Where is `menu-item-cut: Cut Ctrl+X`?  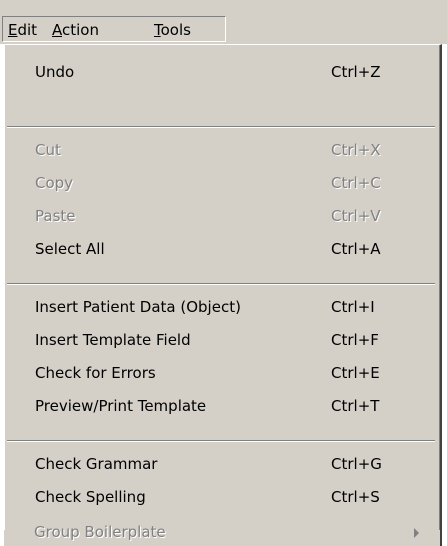
menu-item-cut: Cut Ctrl+X is located at coordinates (222, 151).